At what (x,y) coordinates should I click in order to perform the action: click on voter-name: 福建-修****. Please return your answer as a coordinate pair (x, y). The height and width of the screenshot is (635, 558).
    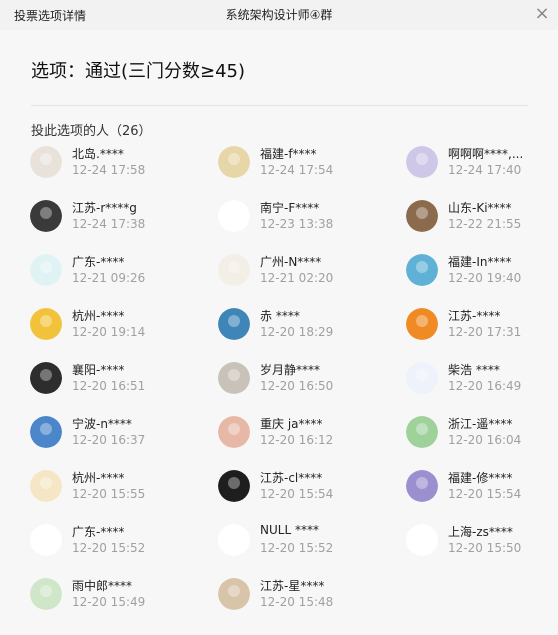
    Looking at the image, I should click on (480, 478).